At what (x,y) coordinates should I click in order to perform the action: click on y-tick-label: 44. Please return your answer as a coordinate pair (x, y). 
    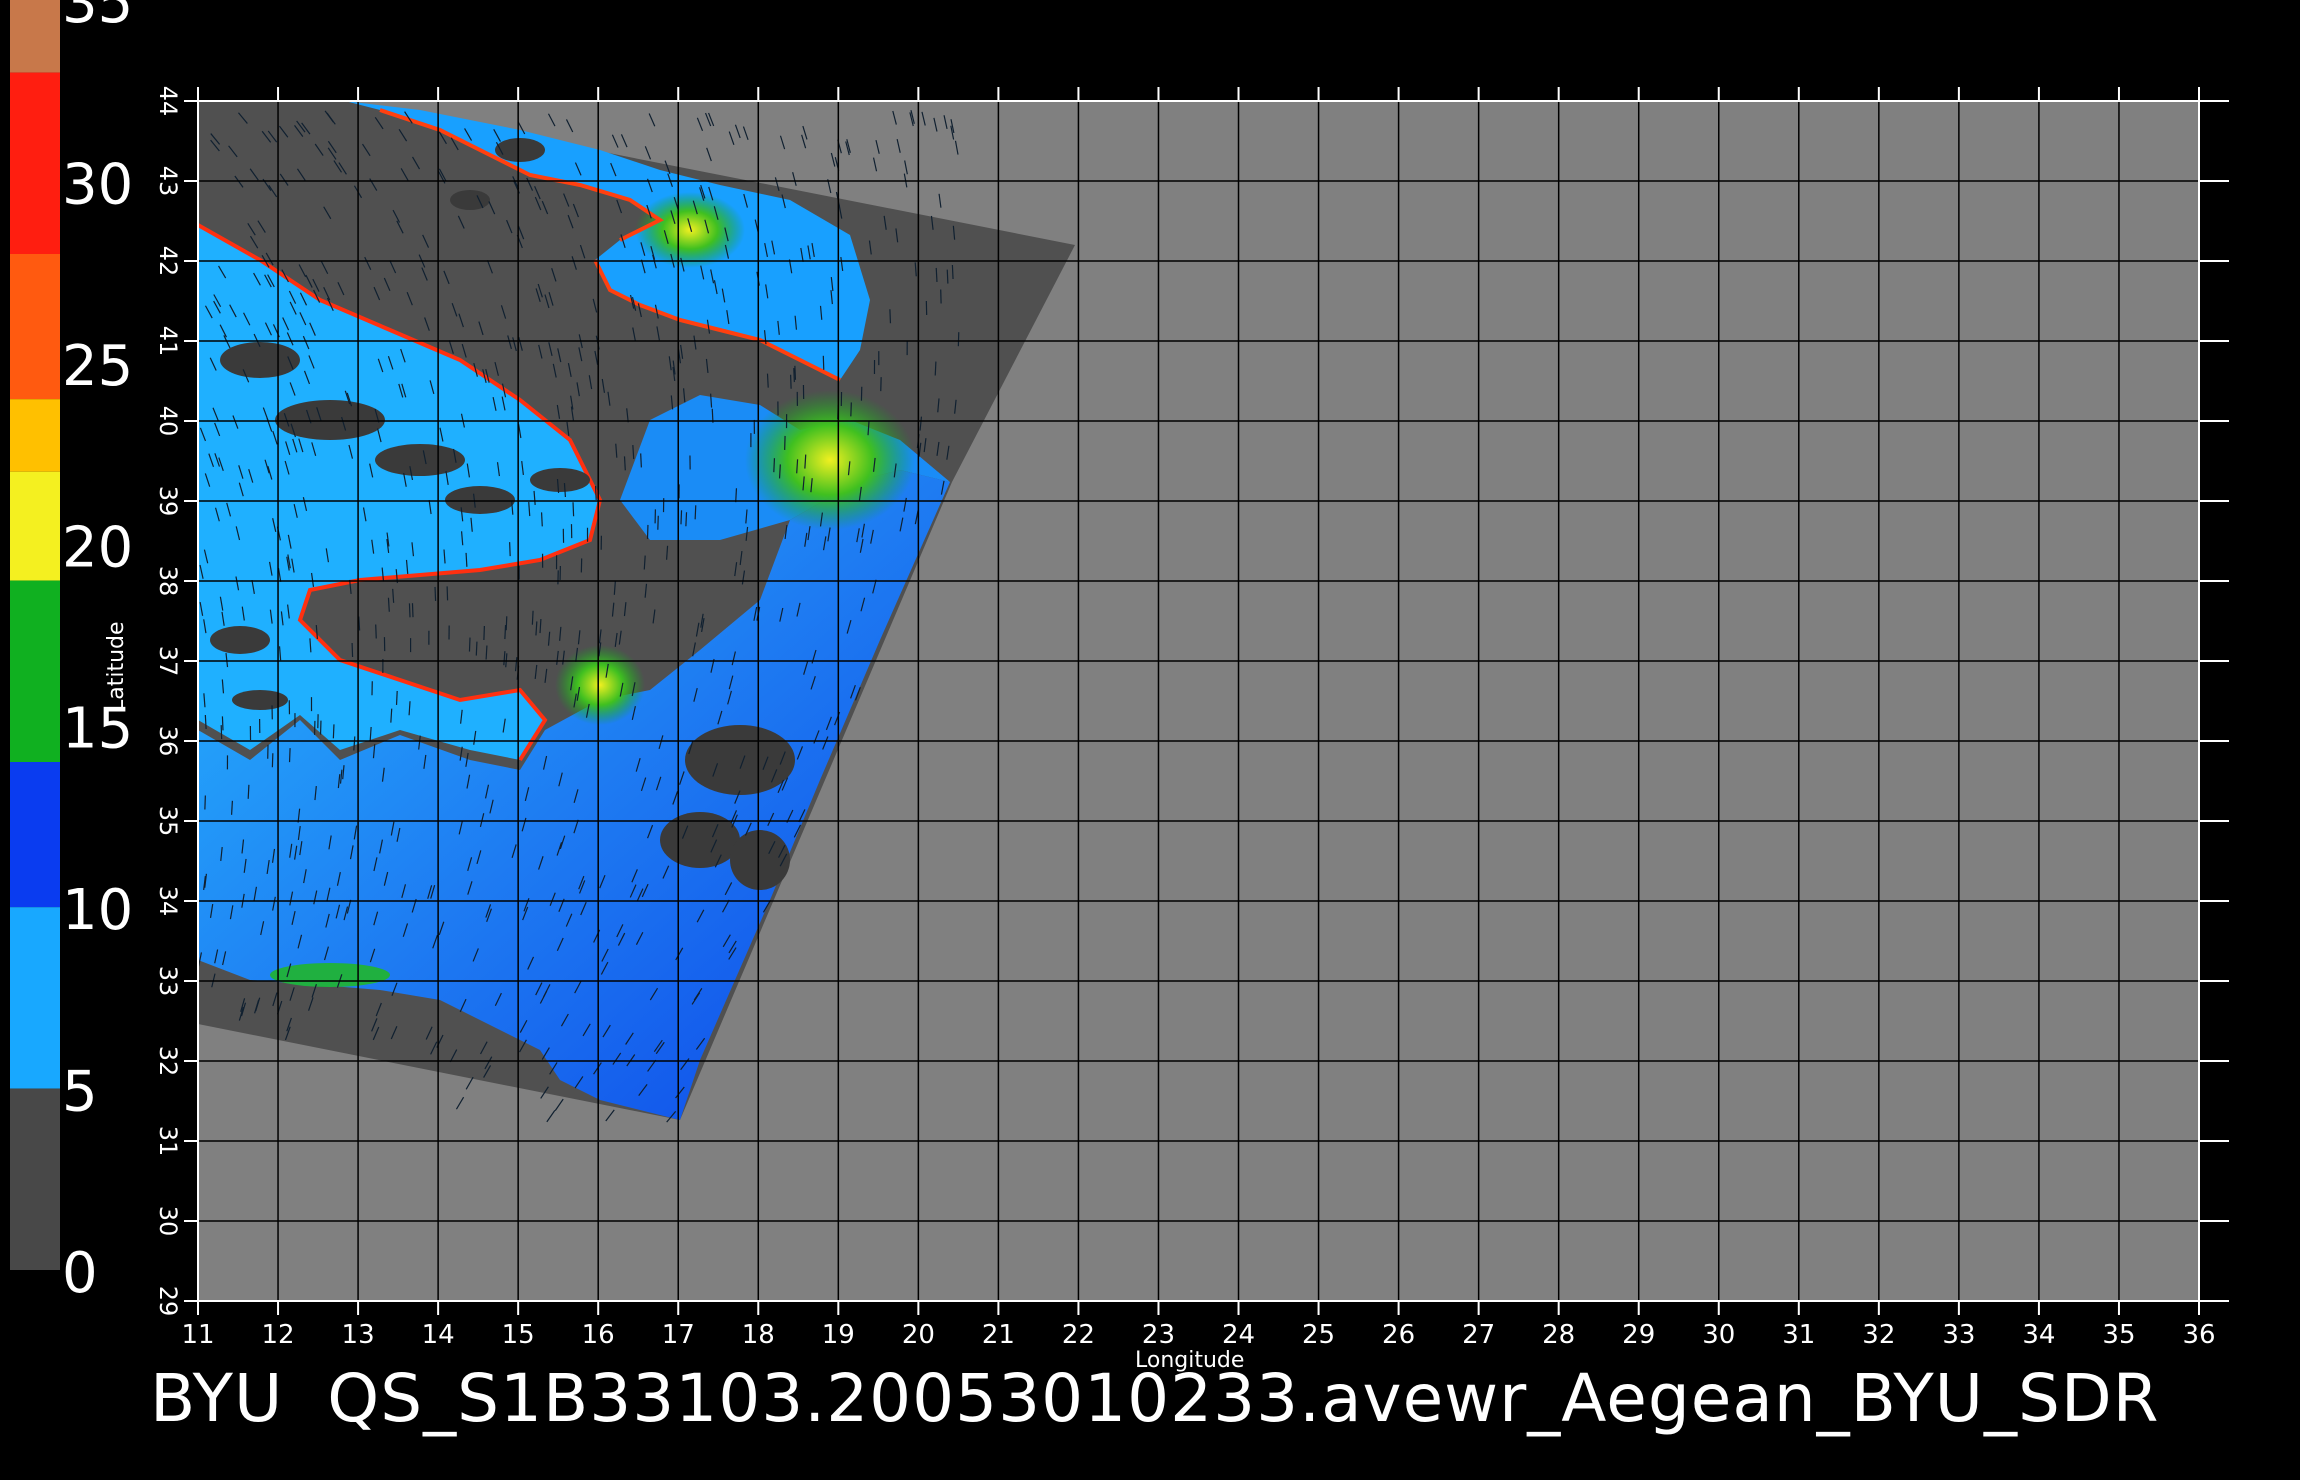
    Looking at the image, I should click on (168, 101).